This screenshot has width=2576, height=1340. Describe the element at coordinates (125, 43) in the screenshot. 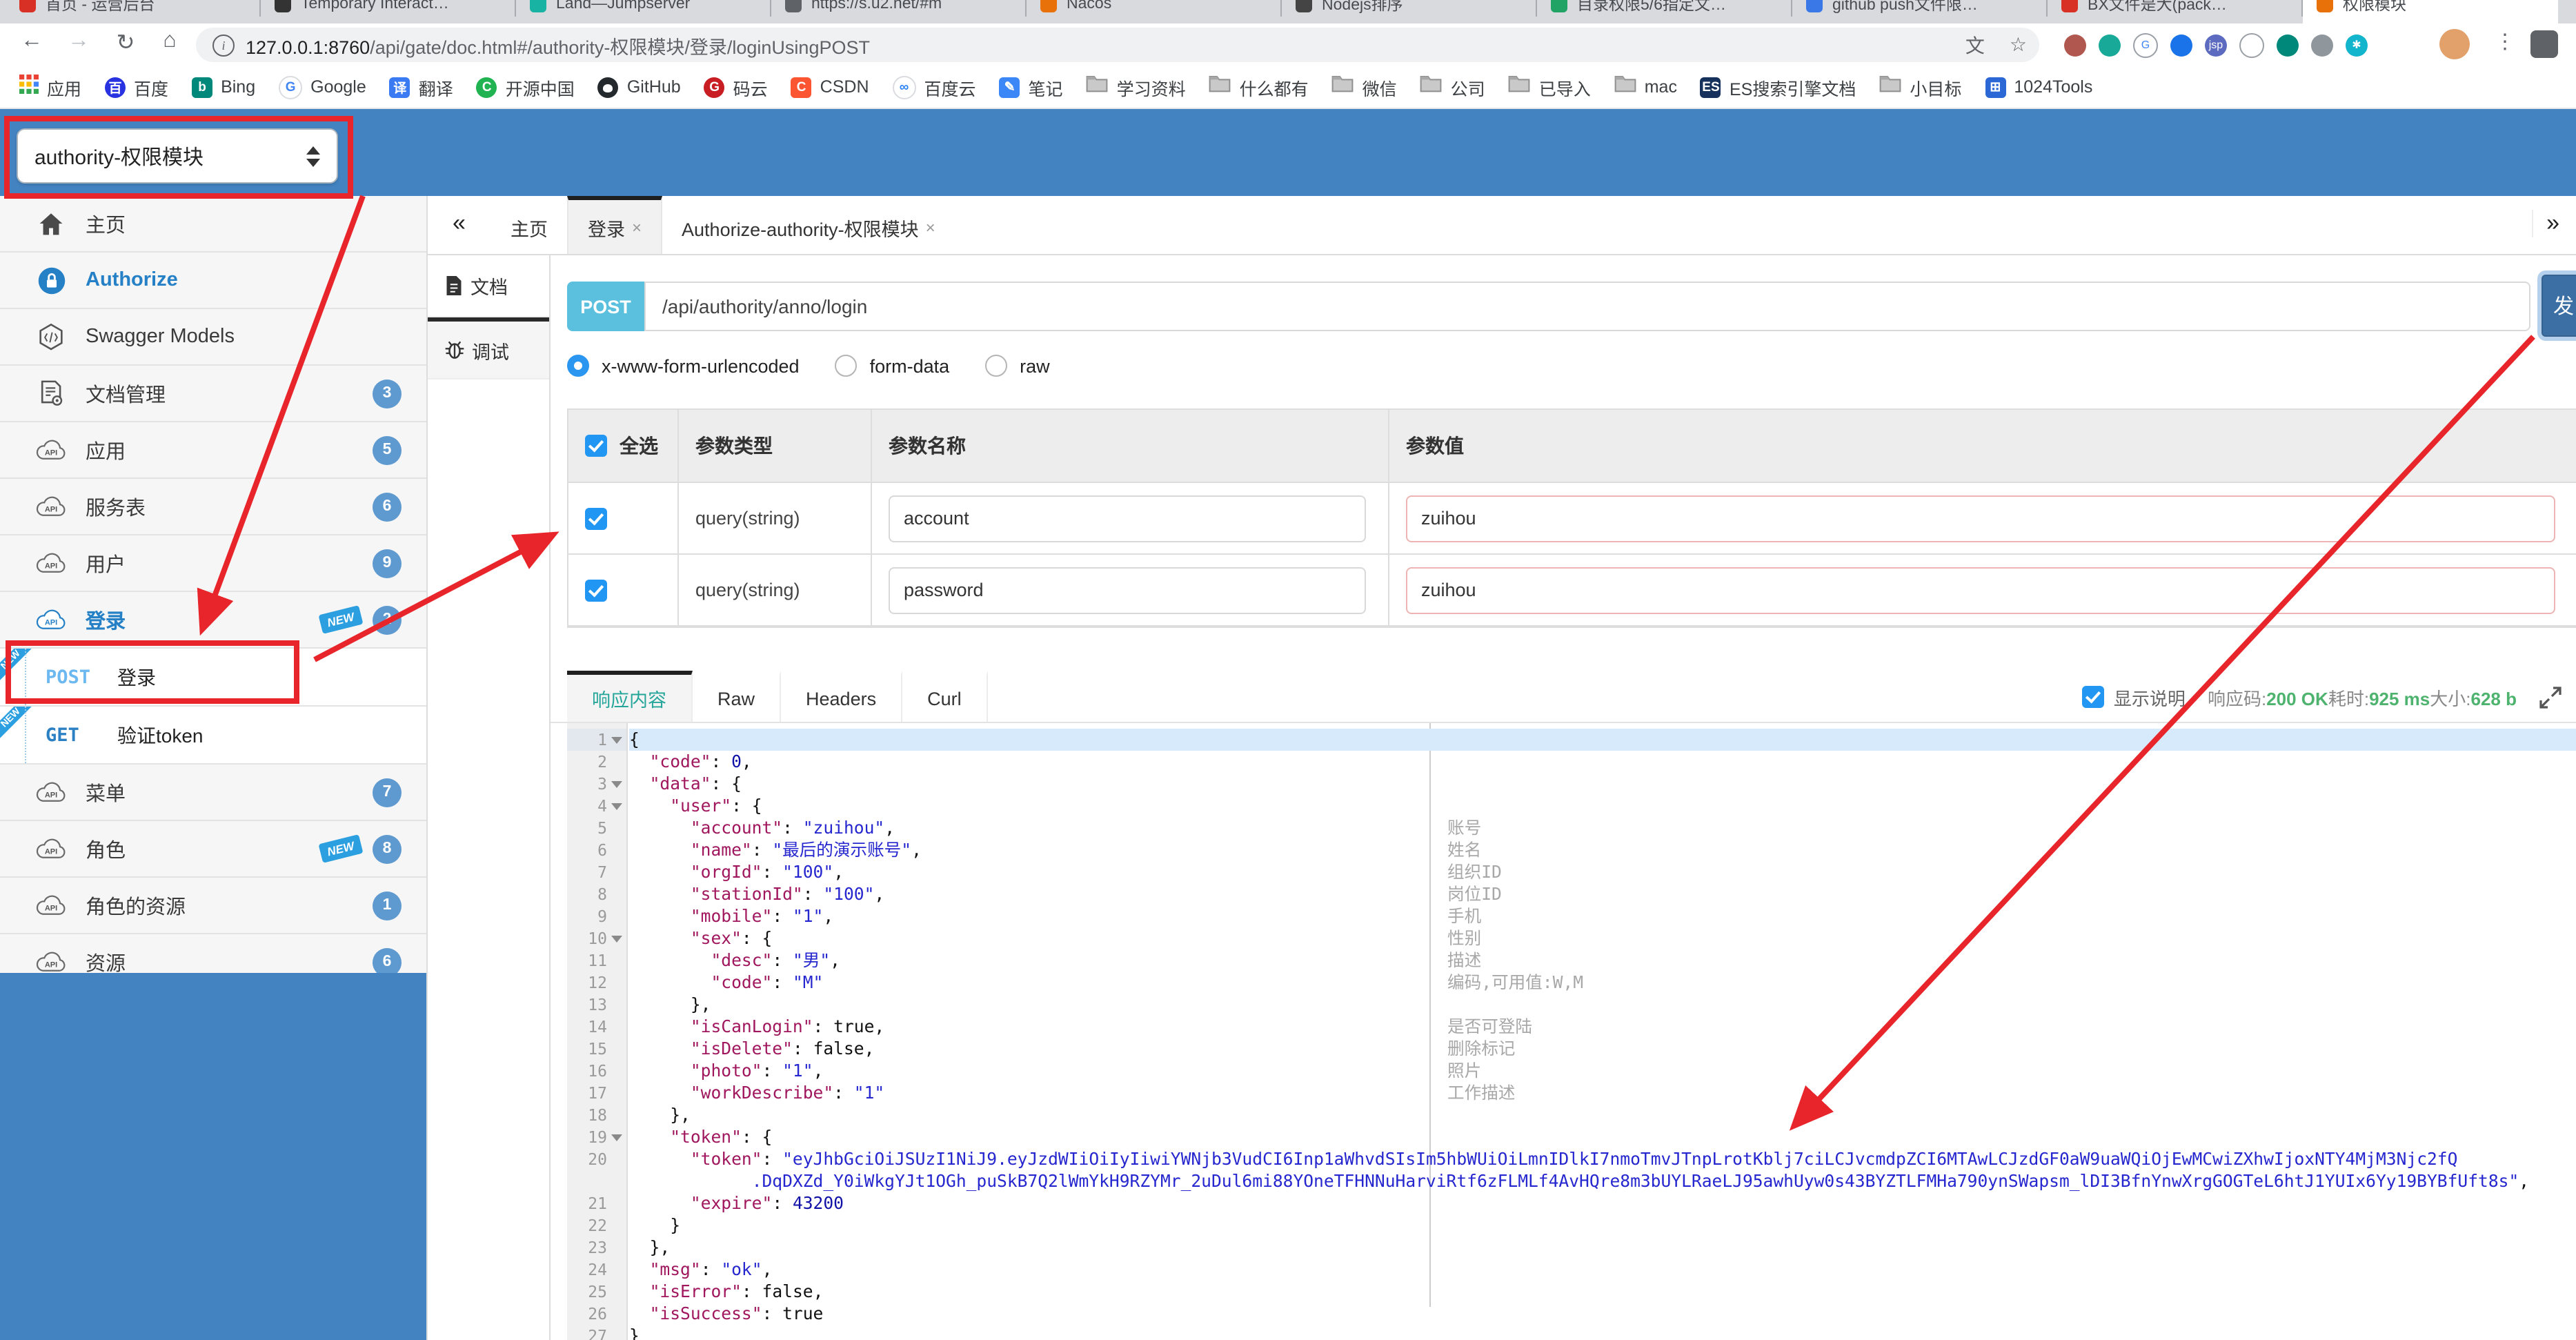

I see `reload-icon: ↻` at that location.